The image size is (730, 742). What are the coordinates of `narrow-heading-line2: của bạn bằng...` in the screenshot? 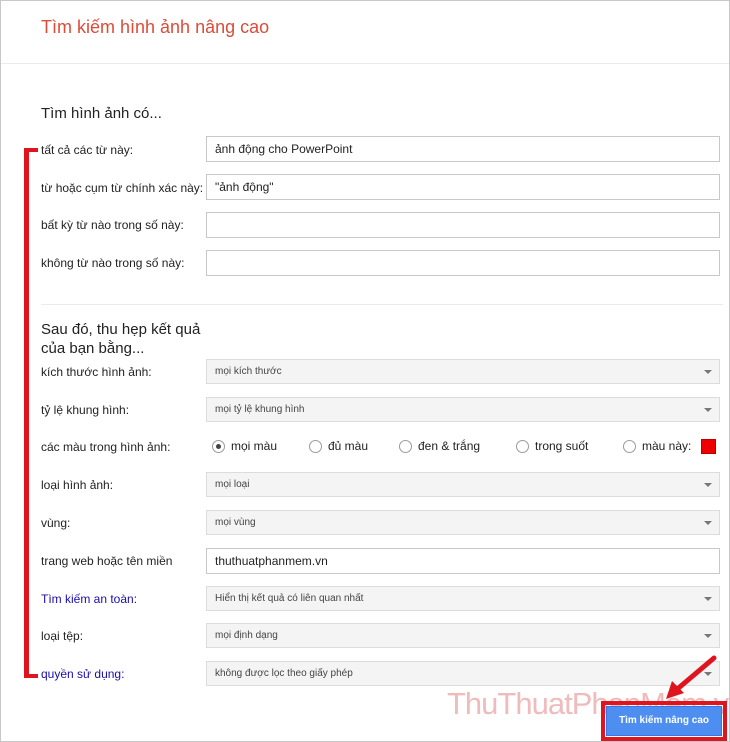 It's located at (93, 348).